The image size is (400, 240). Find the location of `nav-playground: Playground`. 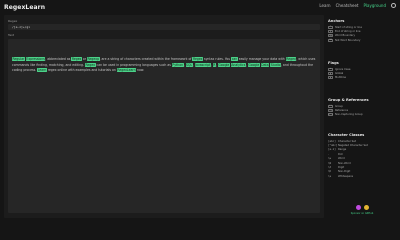

nav-playground: Playground is located at coordinates (375, 5).